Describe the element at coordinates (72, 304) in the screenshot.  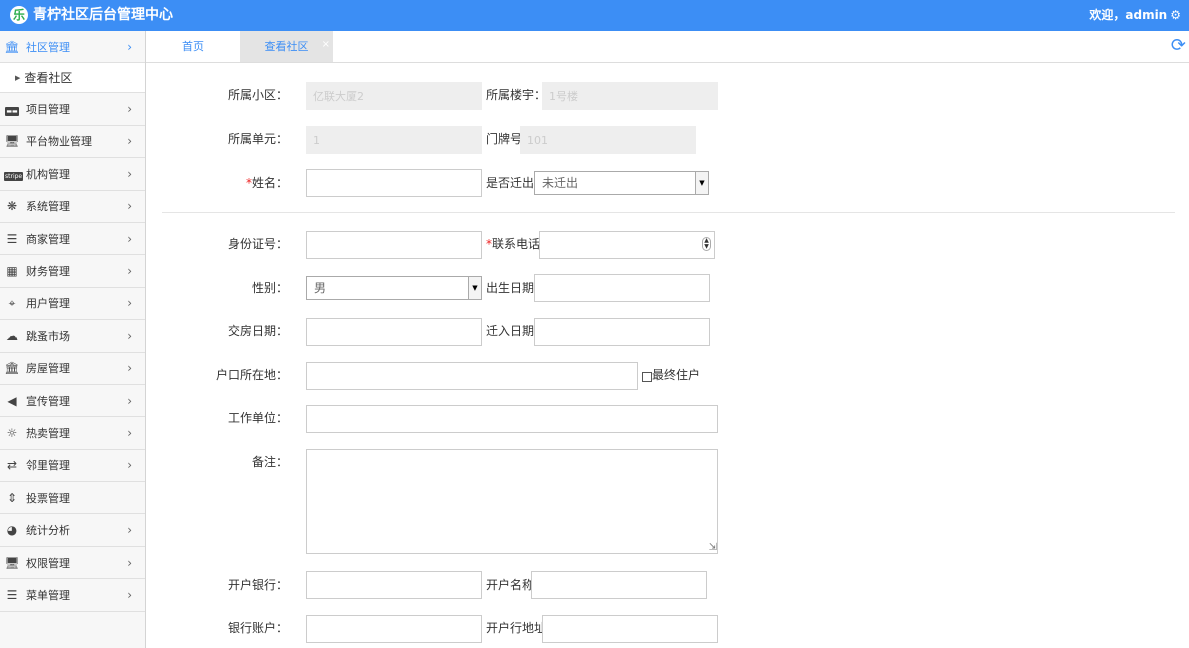
I see `sidebar-item-users: ⌖ 用户管理 ›` at that location.